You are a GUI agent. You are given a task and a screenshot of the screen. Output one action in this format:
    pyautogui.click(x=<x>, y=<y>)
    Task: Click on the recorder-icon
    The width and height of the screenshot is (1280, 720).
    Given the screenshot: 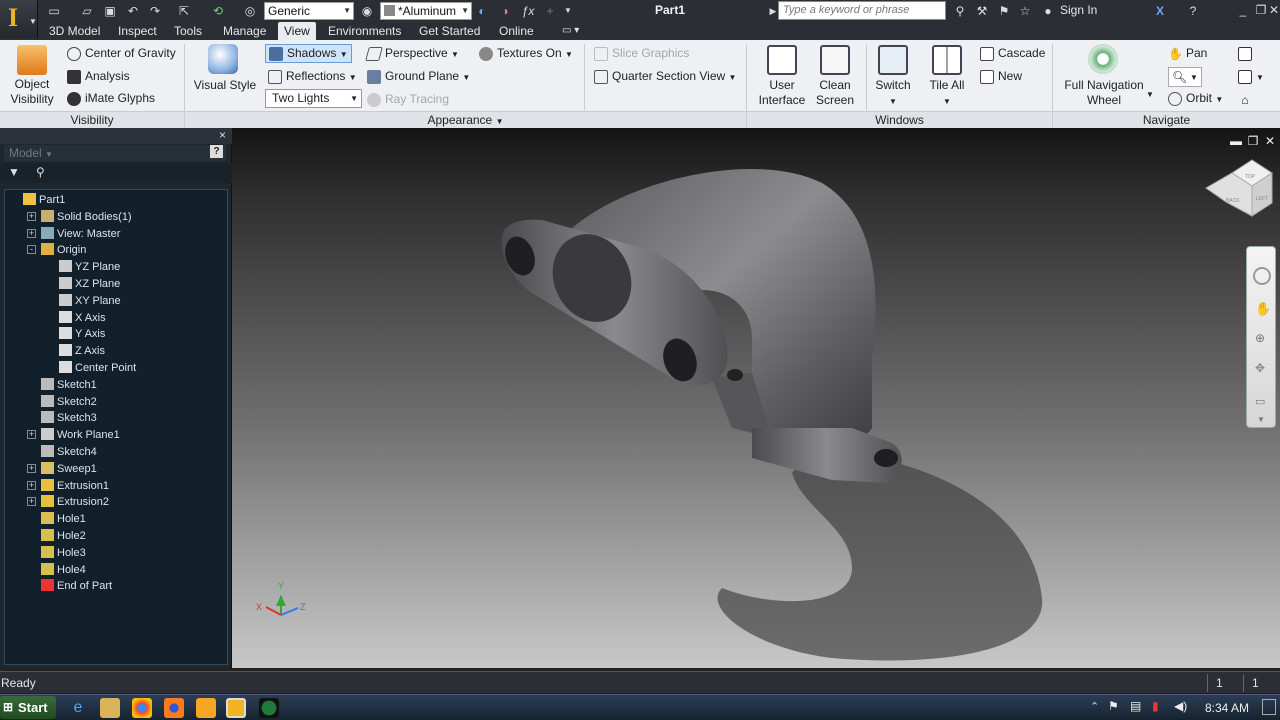 What is the action you would take?
    pyautogui.click(x=269, y=708)
    